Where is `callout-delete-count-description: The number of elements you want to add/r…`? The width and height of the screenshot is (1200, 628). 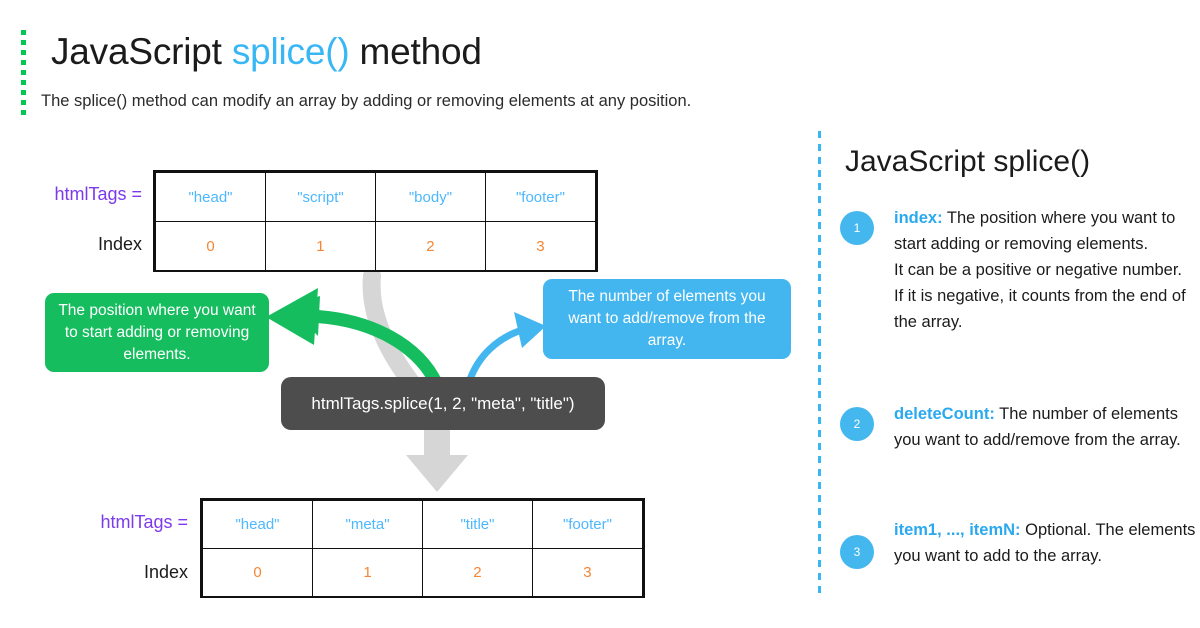 callout-delete-count-description: The number of elements you want to add/r… is located at coordinates (667, 319).